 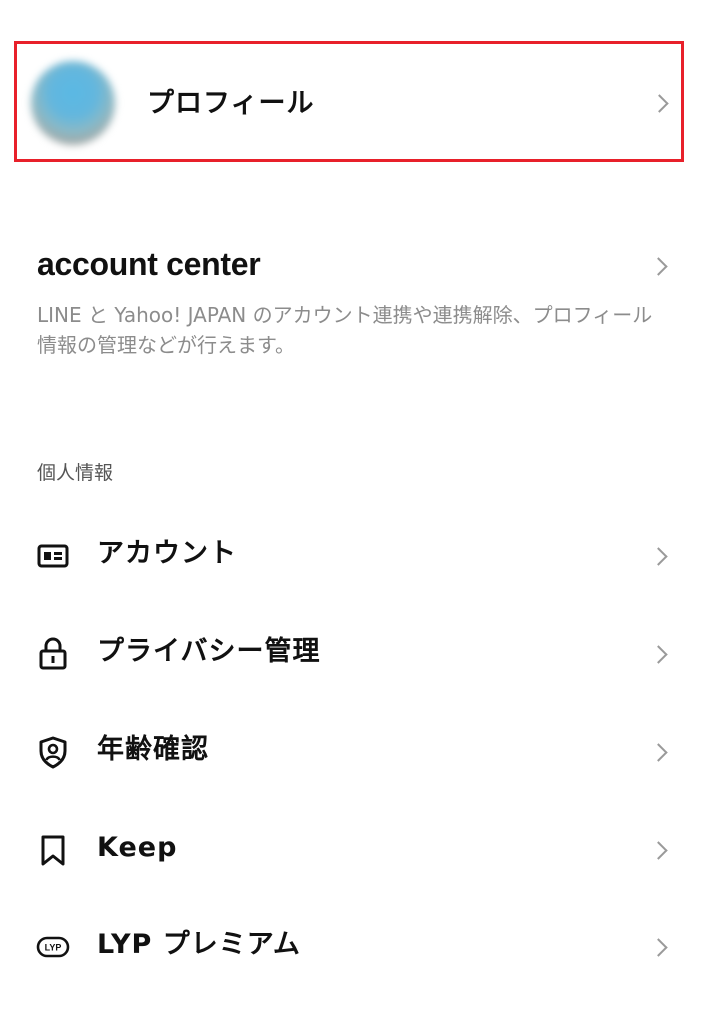 What do you see at coordinates (53, 556) in the screenshot?
I see `id-card-icon` at bounding box center [53, 556].